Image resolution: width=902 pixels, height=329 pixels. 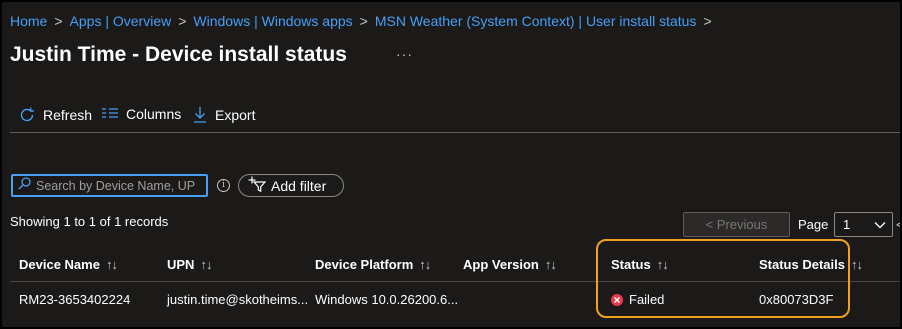 What do you see at coordinates (723, 278) in the screenshot?
I see `highlight-annotation-box` at bounding box center [723, 278].